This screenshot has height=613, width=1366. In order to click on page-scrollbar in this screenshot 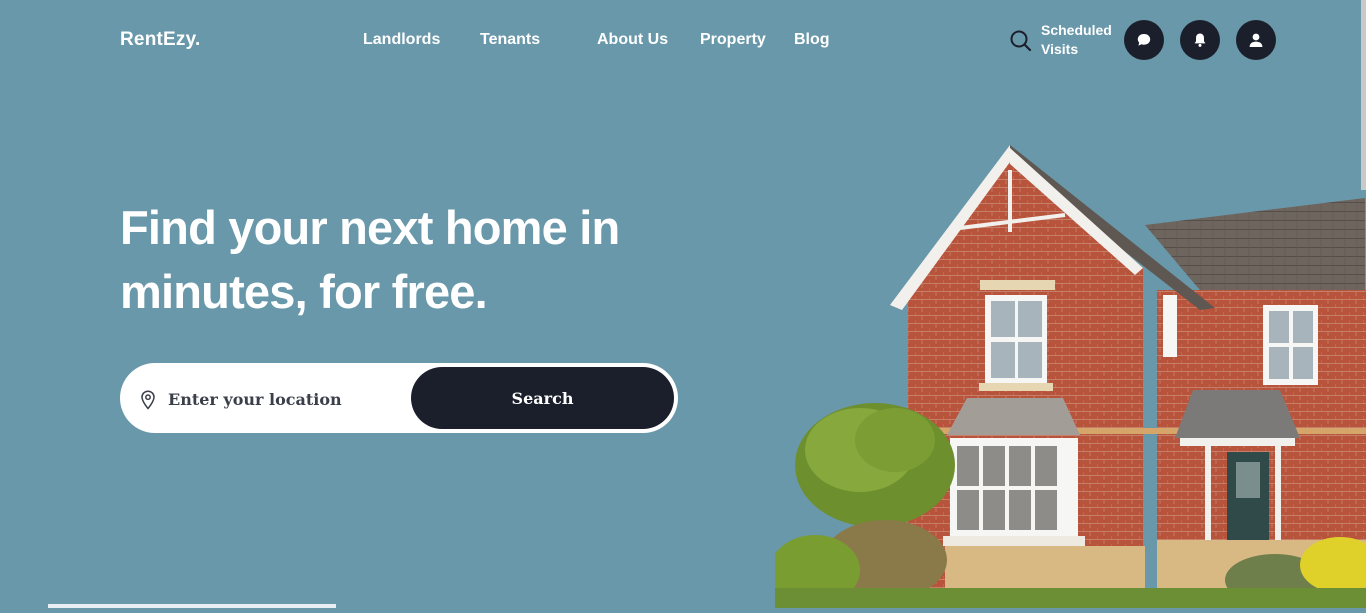, I will do `click(1363, 95)`.